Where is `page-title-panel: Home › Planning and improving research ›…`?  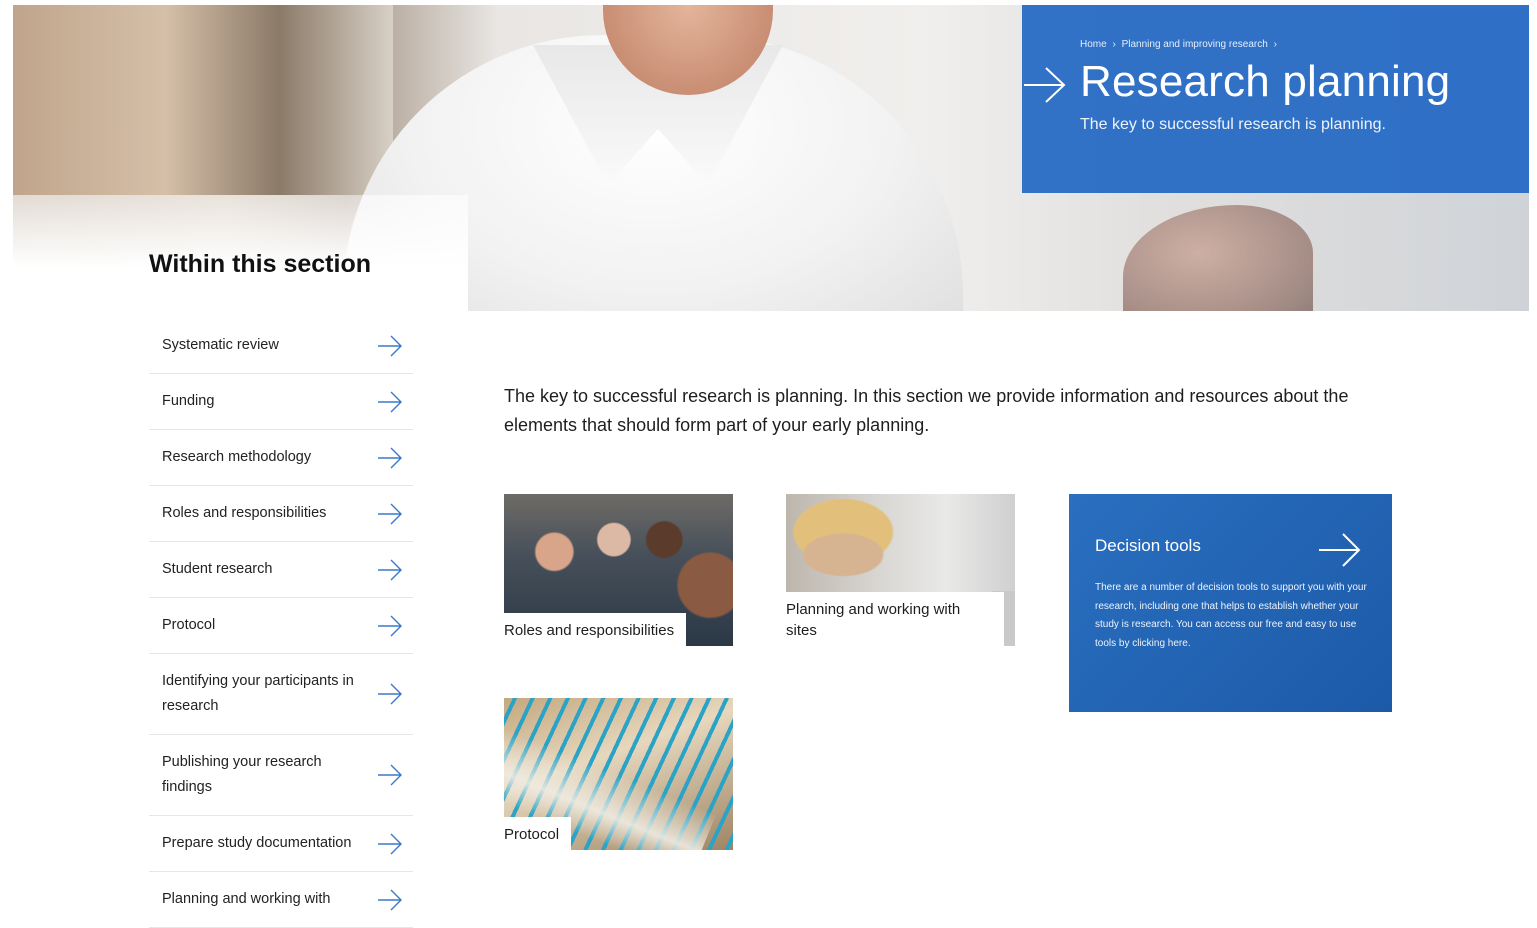 page-title-panel: Home › Planning and improving research ›… is located at coordinates (1275, 99).